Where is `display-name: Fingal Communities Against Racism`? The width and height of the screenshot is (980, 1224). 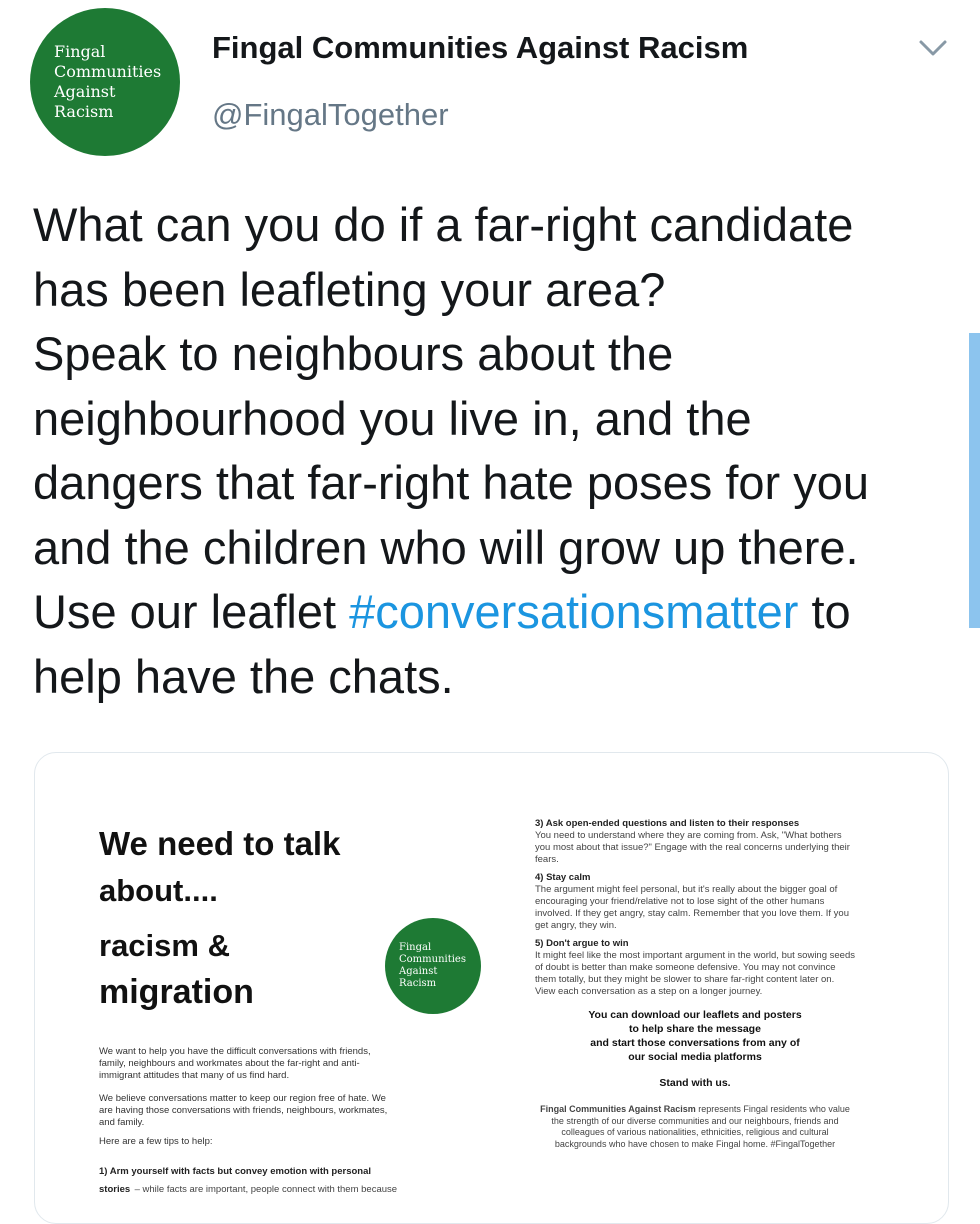 display-name: Fingal Communities Against Racism is located at coordinates (480, 48).